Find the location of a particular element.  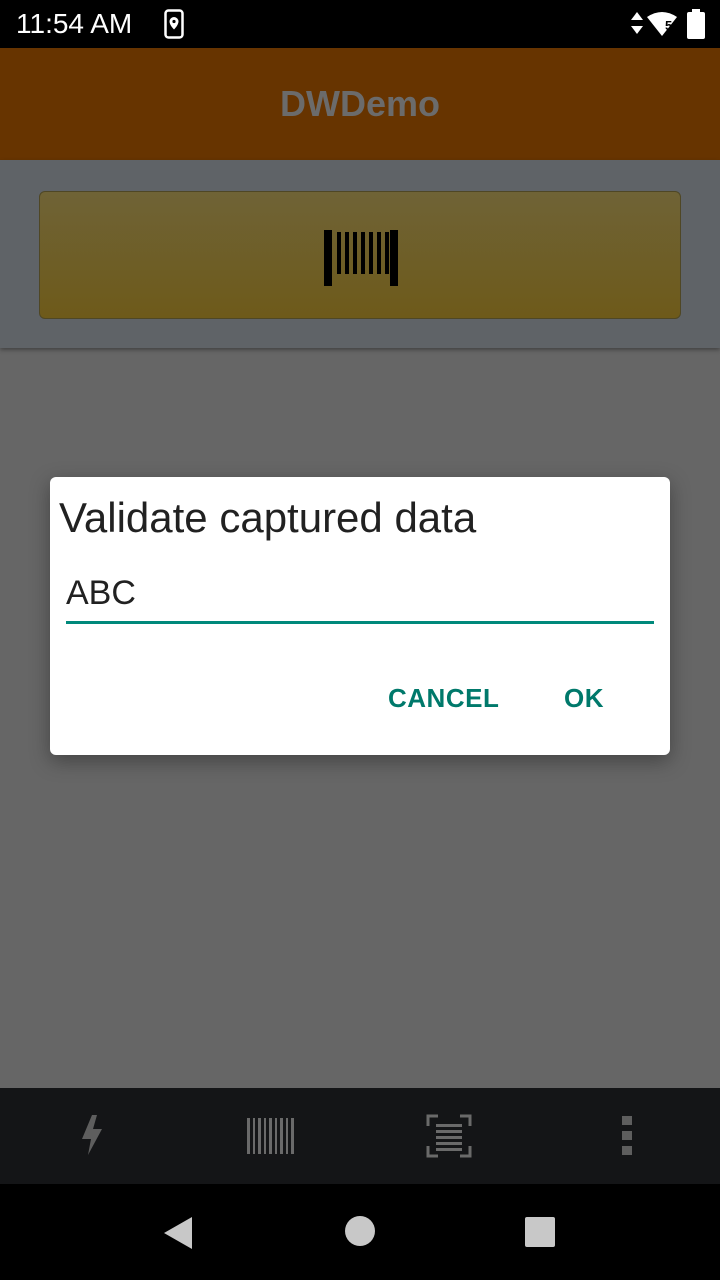

ok-button: OK is located at coordinates (584, 698).